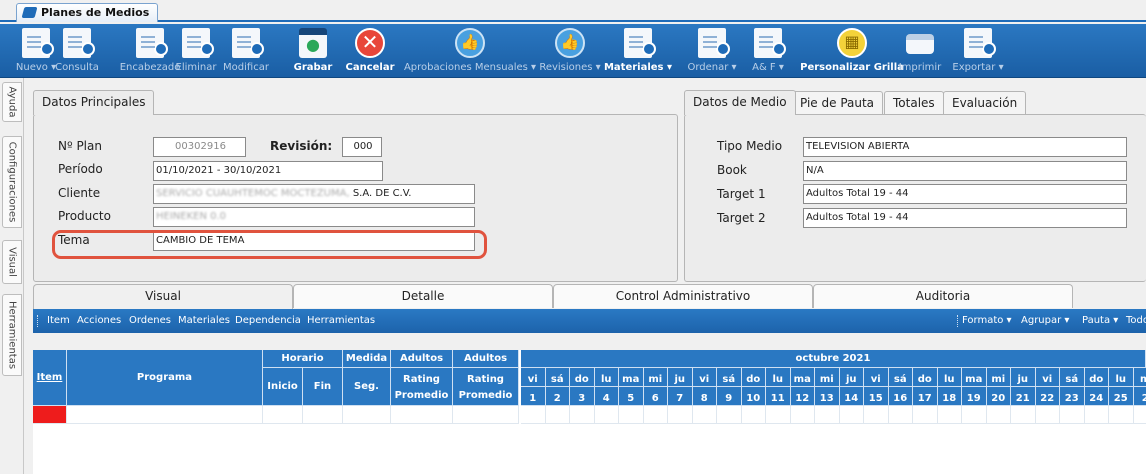 This screenshot has height=474, width=1146. Describe the element at coordinates (920, 44) in the screenshot. I see `printer-icon` at that location.